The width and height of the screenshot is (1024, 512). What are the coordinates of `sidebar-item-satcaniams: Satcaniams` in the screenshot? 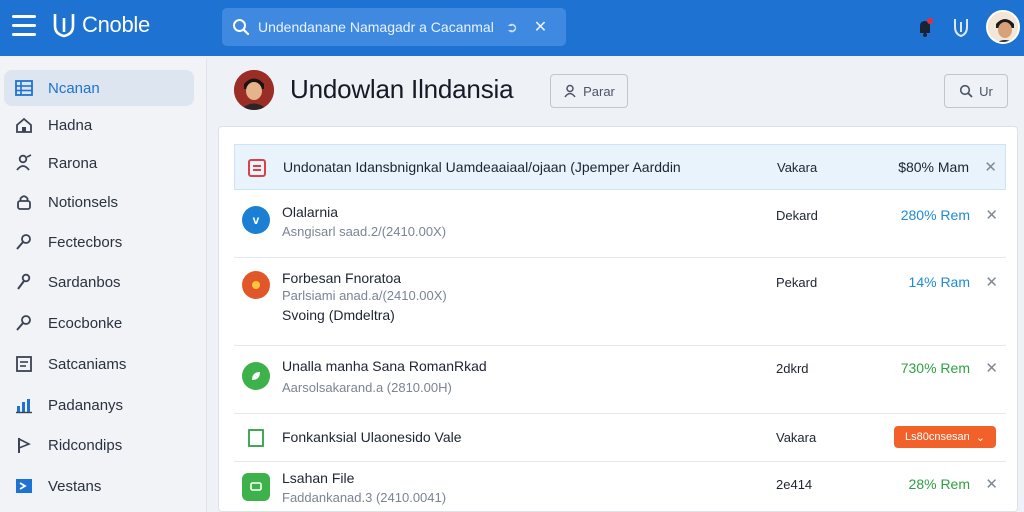 It's located at (99, 364).